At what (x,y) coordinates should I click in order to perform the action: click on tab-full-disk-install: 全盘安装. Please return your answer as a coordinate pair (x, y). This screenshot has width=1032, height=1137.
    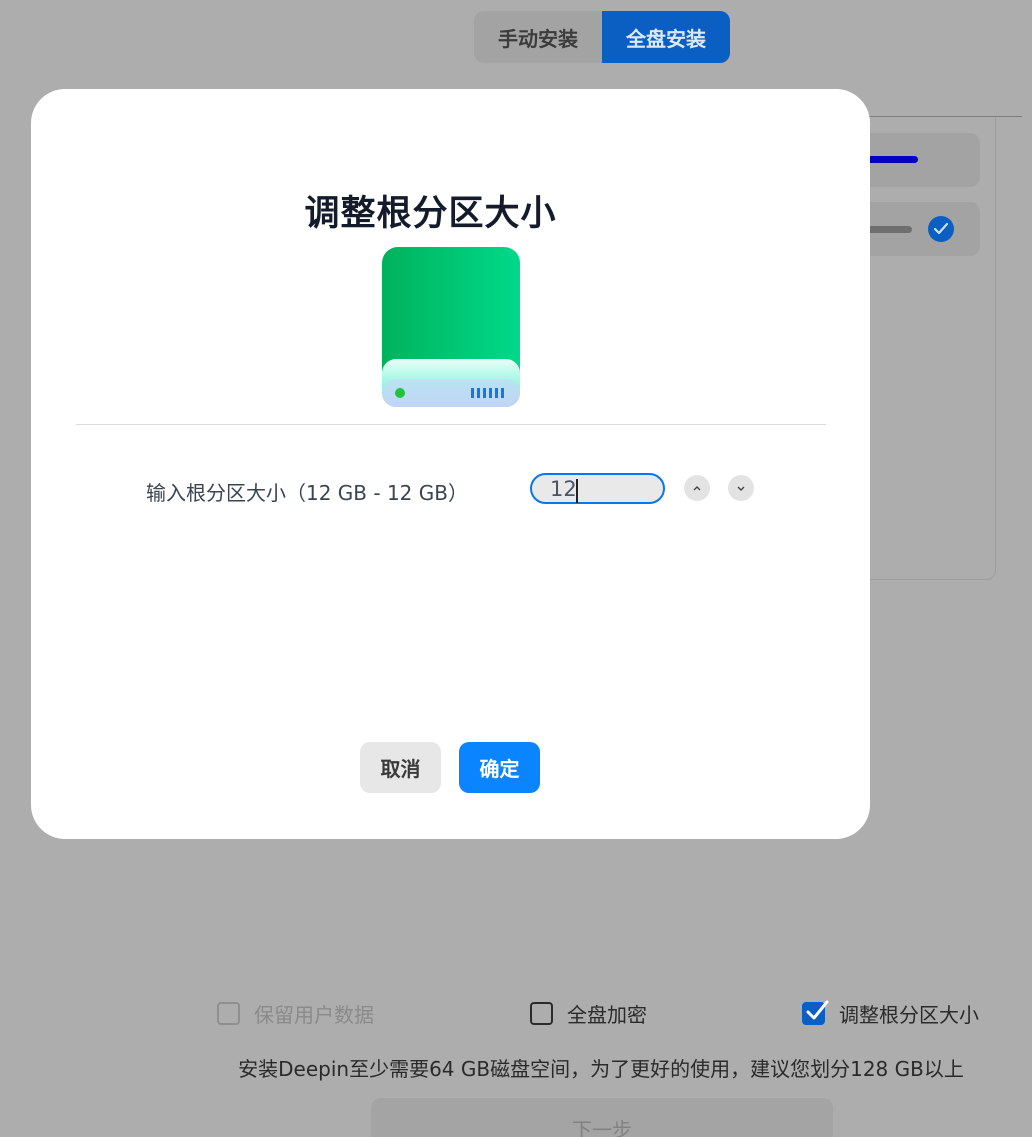
    Looking at the image, I should click on (666, 37).